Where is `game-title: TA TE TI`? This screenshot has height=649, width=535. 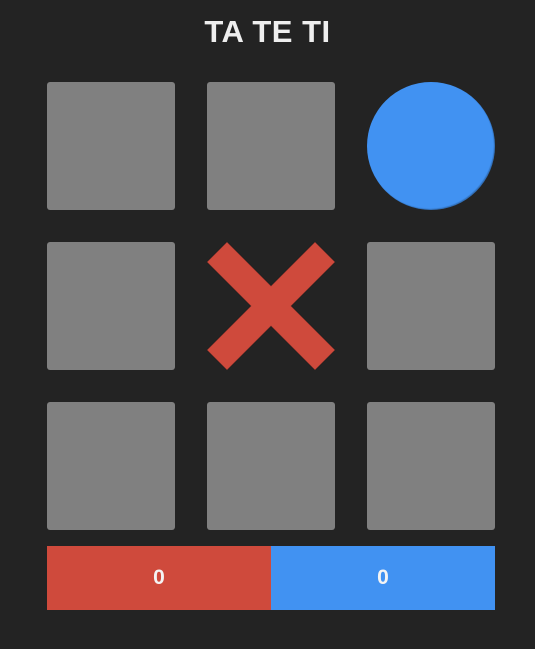 game-title: TA TE TI is located at coordinates (267, 31).